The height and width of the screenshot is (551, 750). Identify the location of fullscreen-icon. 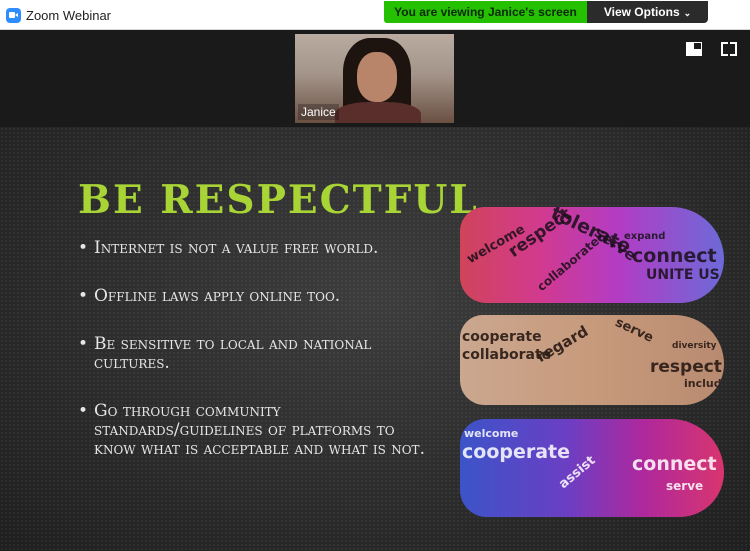
(729, 49).